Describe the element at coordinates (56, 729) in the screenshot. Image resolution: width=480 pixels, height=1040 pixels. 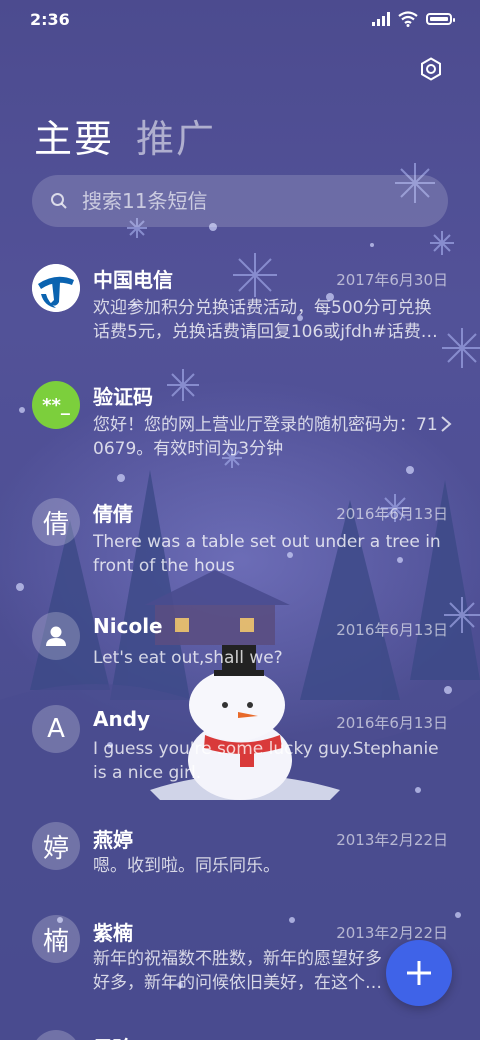
I see `avatar: A` at that location.